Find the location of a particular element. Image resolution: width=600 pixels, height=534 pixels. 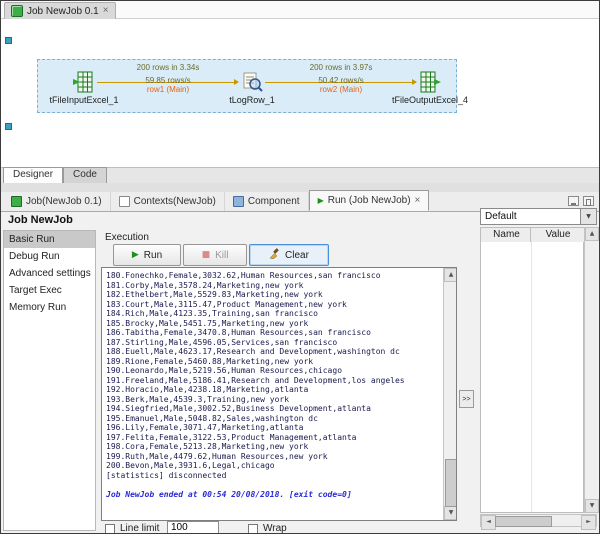

context-horizontal-scrollbar: ◄ ► is located at coordinates (538, 522).